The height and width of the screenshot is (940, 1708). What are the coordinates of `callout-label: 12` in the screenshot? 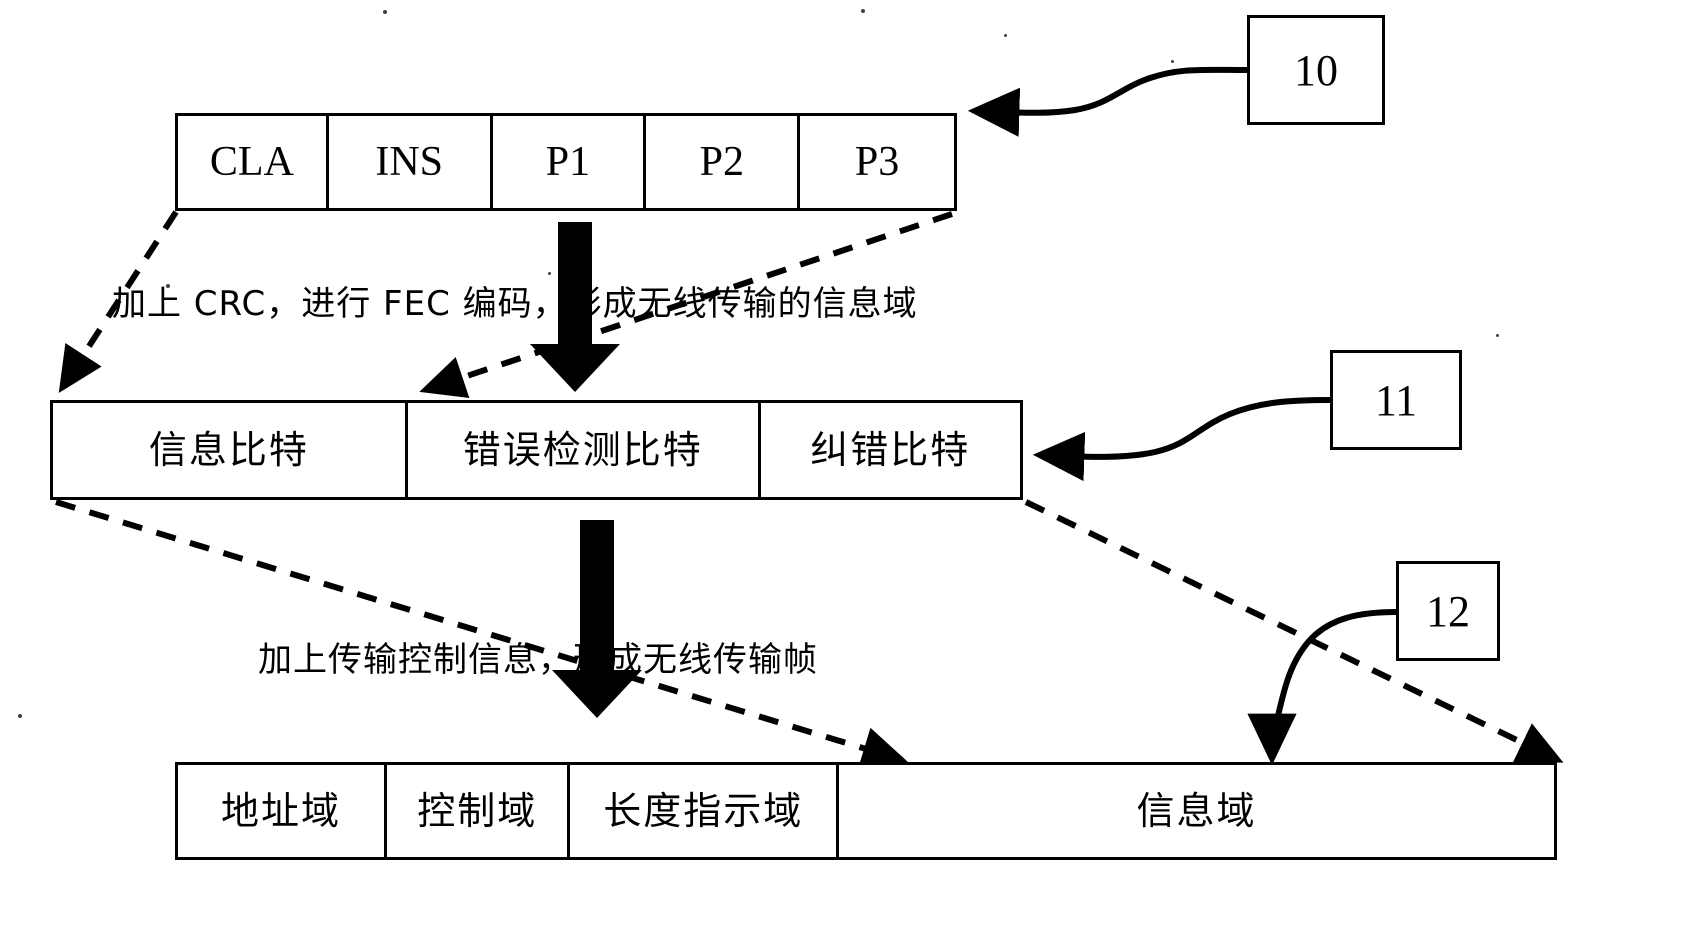 It's located at (1448, 611).